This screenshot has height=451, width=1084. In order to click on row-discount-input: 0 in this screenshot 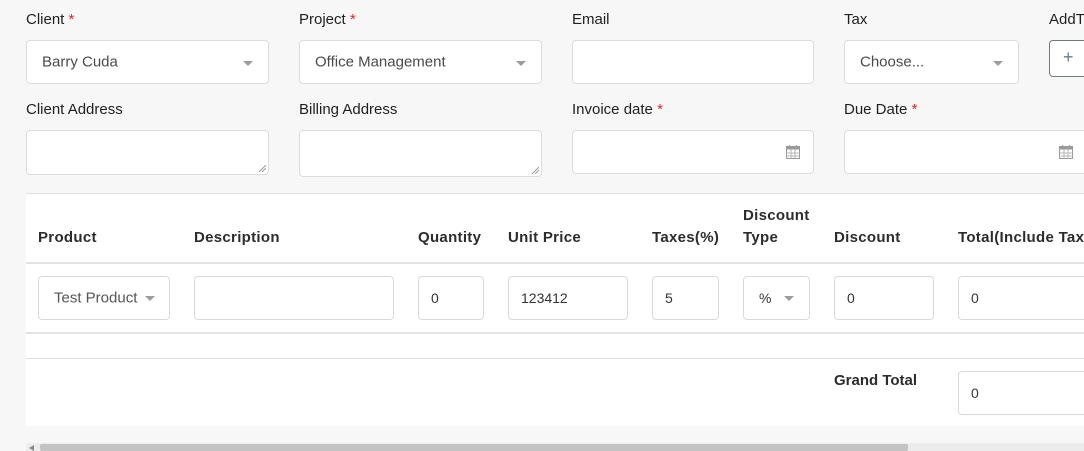, I will do `click(884, 298)`.